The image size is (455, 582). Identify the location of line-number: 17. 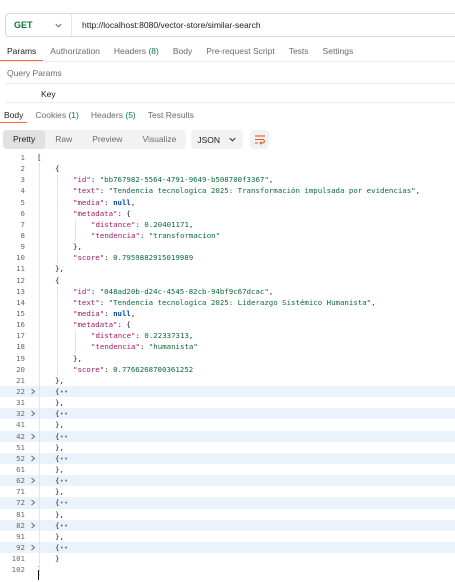
(20, 336).